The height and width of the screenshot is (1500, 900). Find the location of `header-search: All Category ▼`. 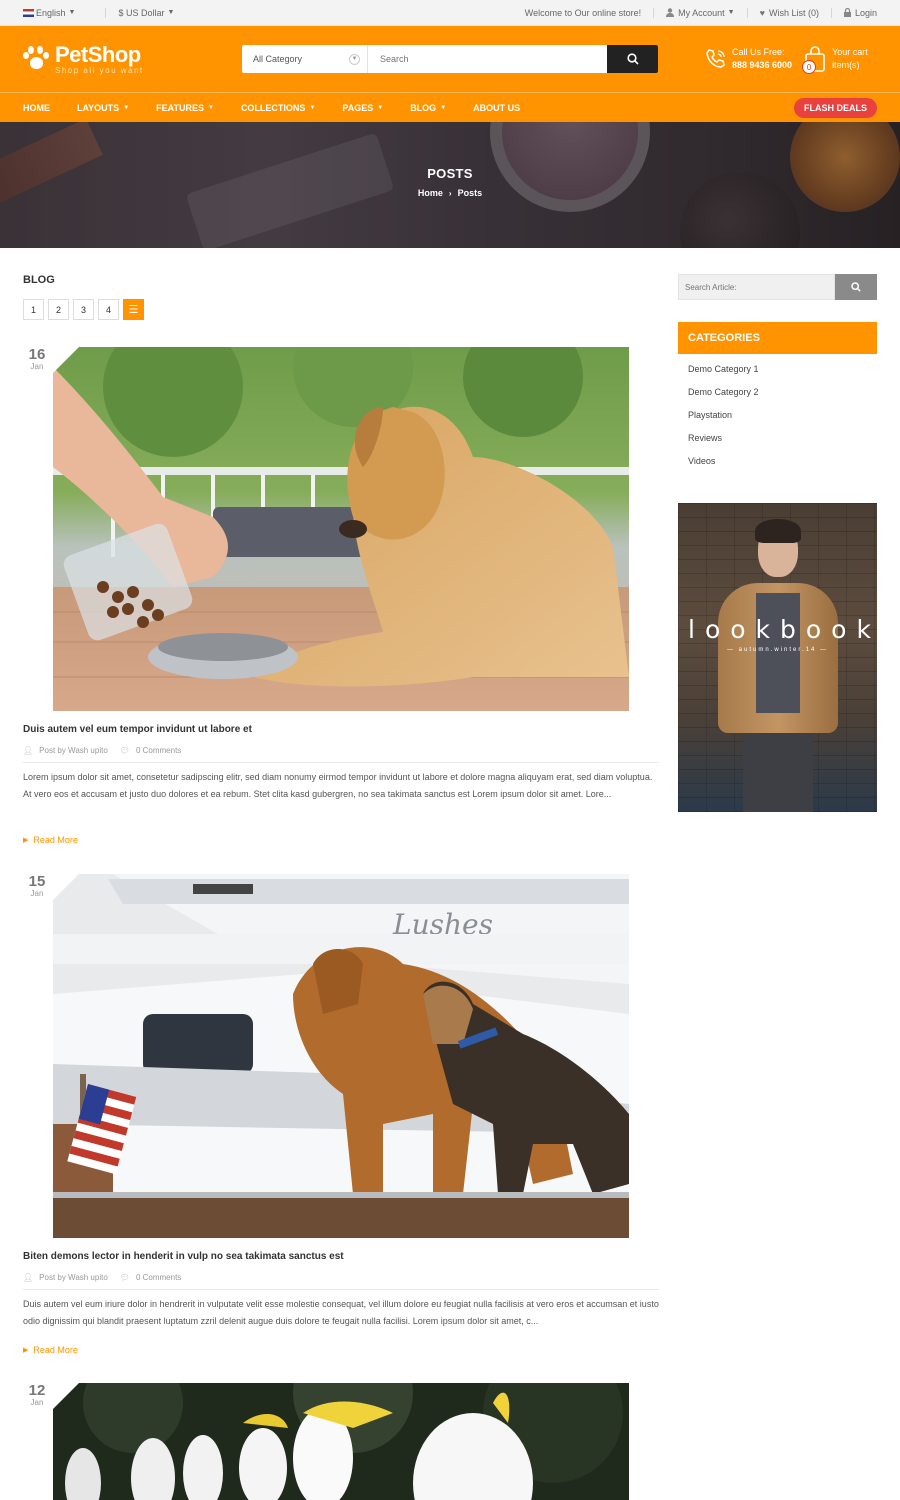

header-search: All Category ▼ is located at coordinates (450, 59).